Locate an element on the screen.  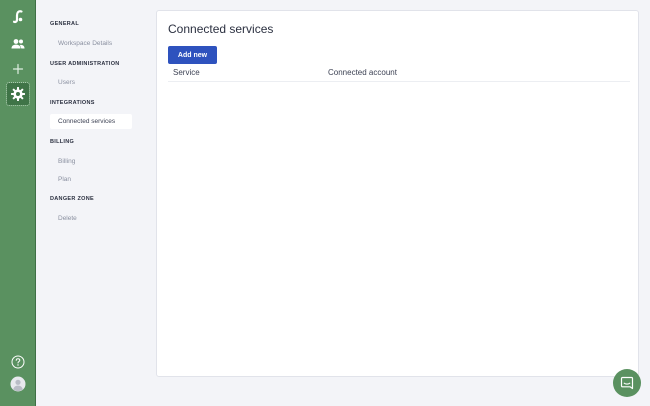
add-new-button: Add new is located at coordinates (192, 55).